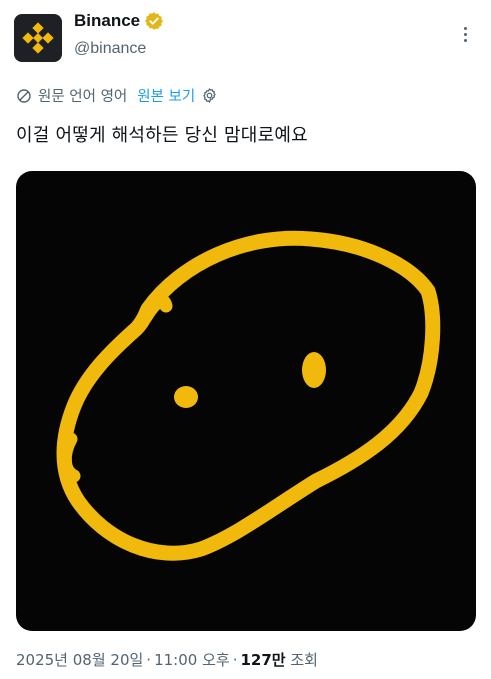 The image size is (491, 679). I want to click on binance-logo-icon, so click(38, 38).